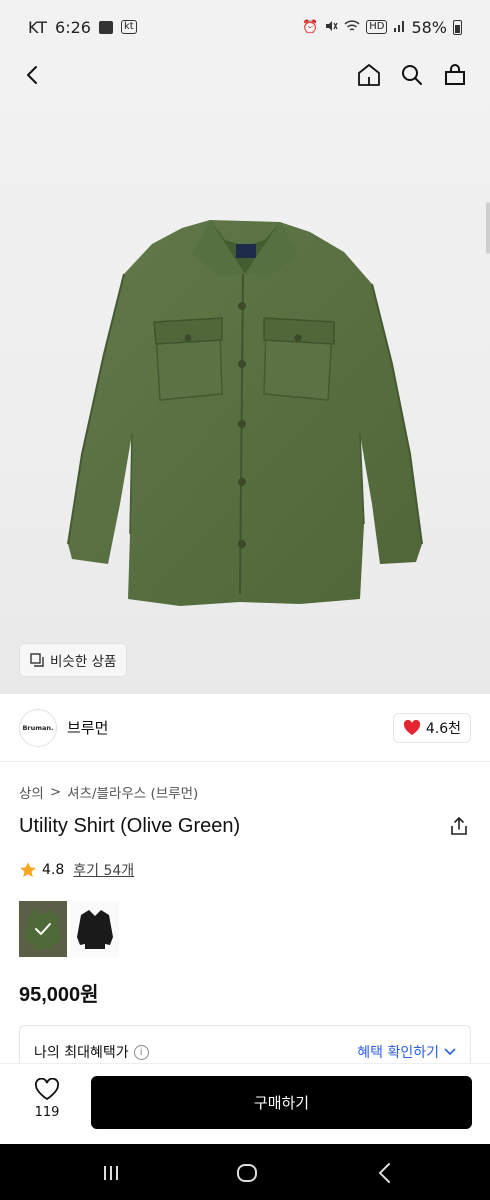 This screenshot has width=490, height=1200. I want to click on hd-icon: HD, so click(377, 27).